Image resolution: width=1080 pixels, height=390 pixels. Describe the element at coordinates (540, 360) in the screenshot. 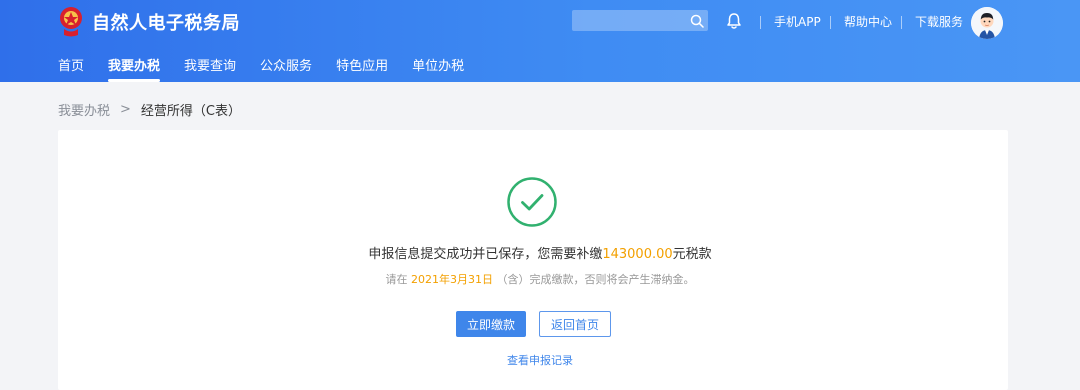

I see `view-filing-records-link: 查看申报记录` at that location.